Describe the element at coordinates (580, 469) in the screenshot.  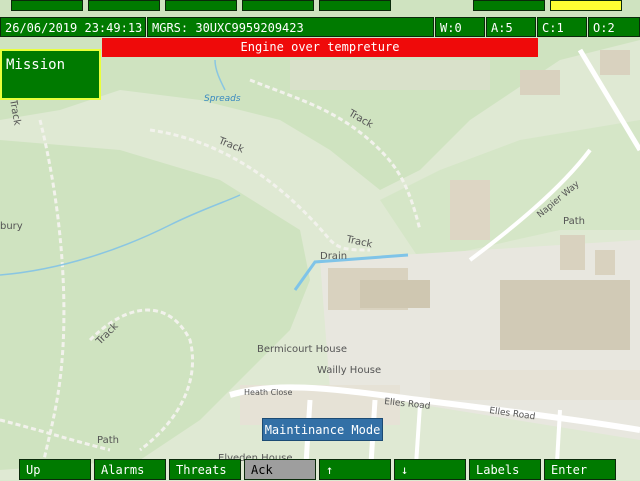
I see `softkey-enter: Enter` at that location.